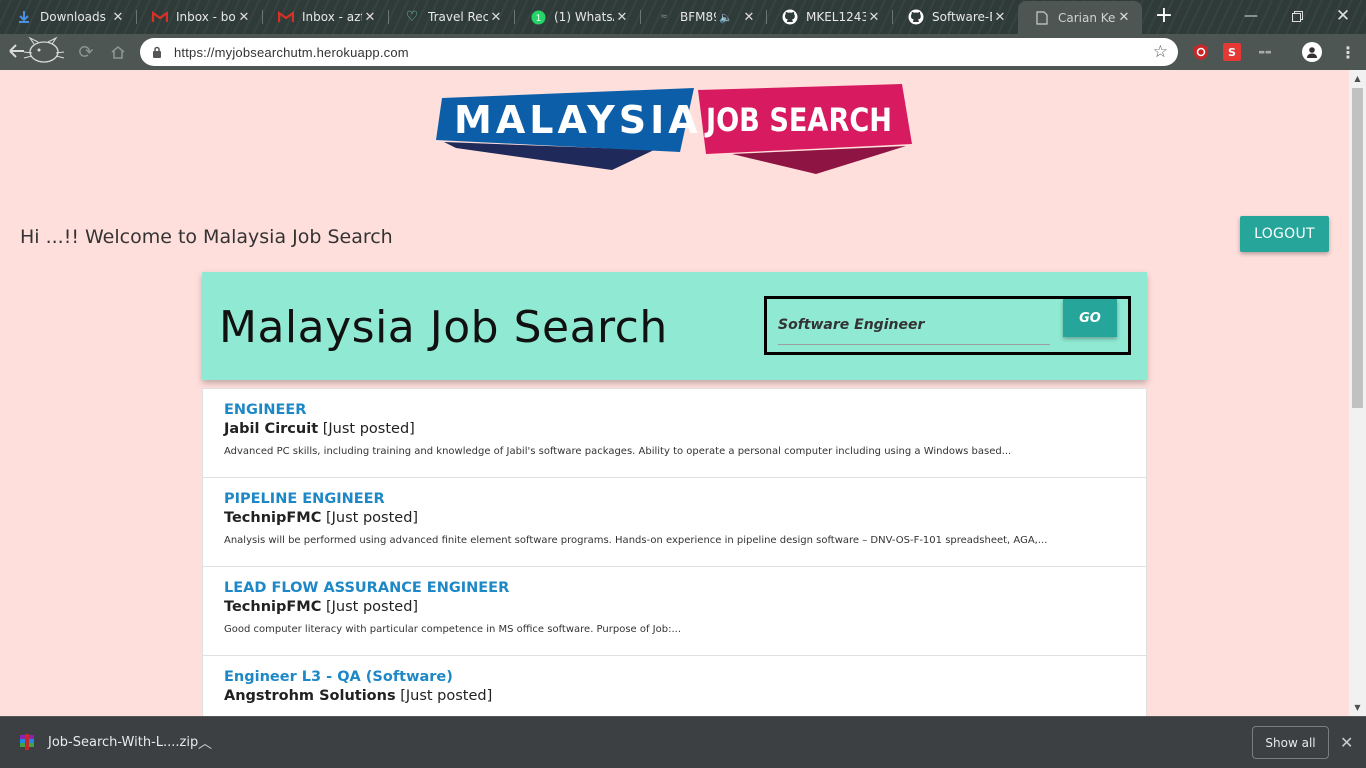 The height and width of the screenshot is (768, 1366). I want to click on job-company-line: Angstrohm Solutions [Just posted], so click(674, 696).